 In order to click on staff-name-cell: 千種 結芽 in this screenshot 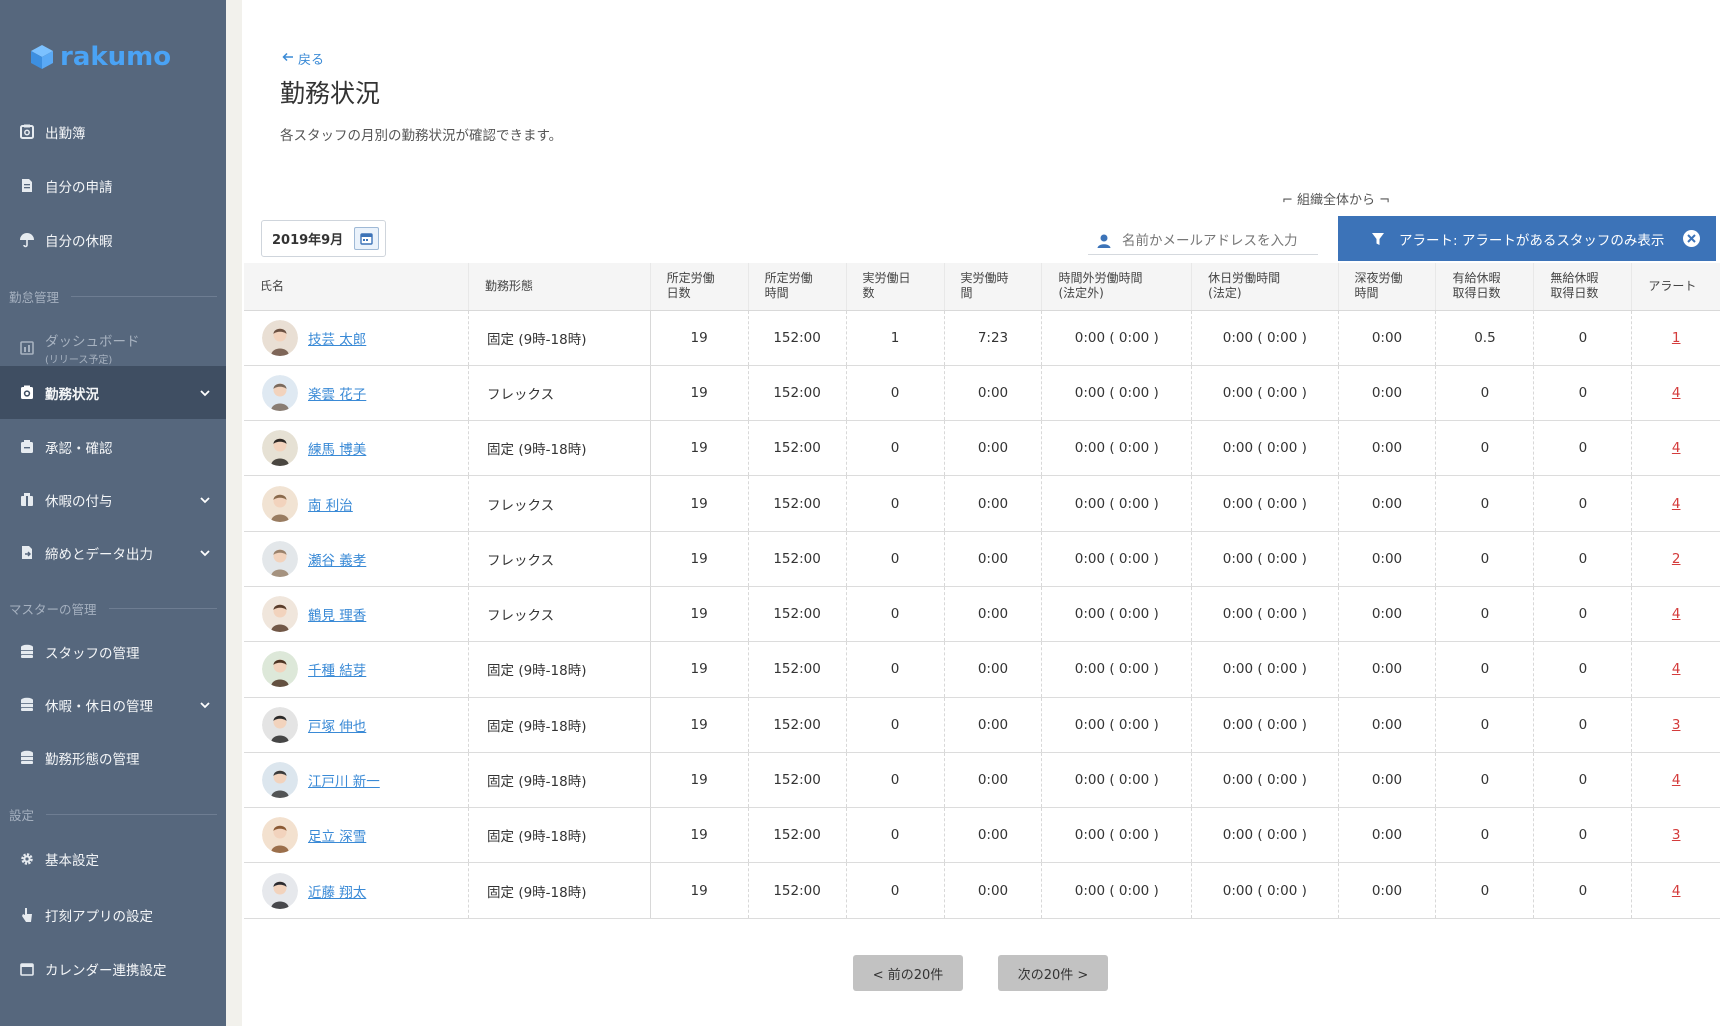, I will do `click(356, 669)`.